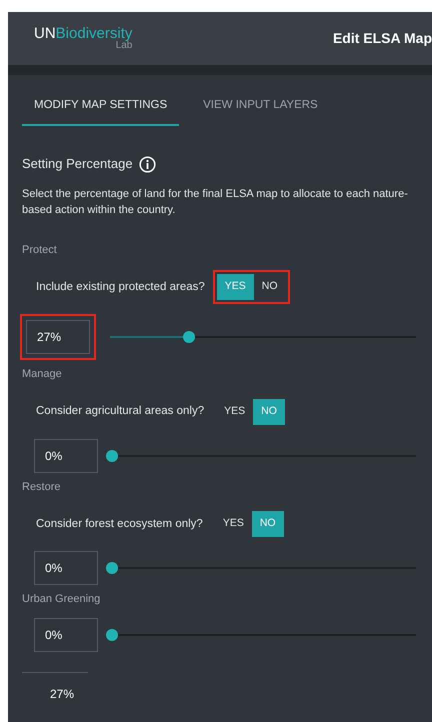  Describe the element at coordinates (42, 374) in the screenshot. I see `category-label: Manage` at that location.